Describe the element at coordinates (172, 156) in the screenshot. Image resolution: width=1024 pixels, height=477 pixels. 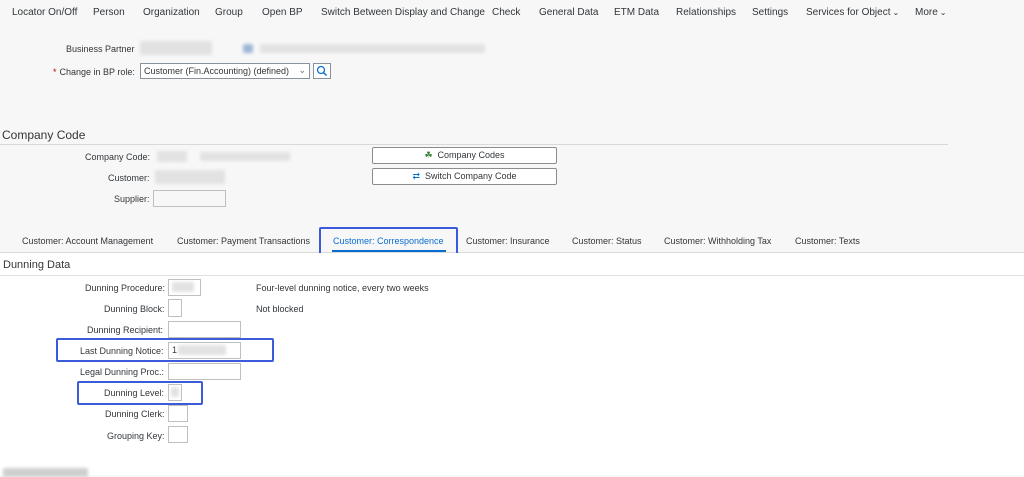
I see `company-code-value` at that location.